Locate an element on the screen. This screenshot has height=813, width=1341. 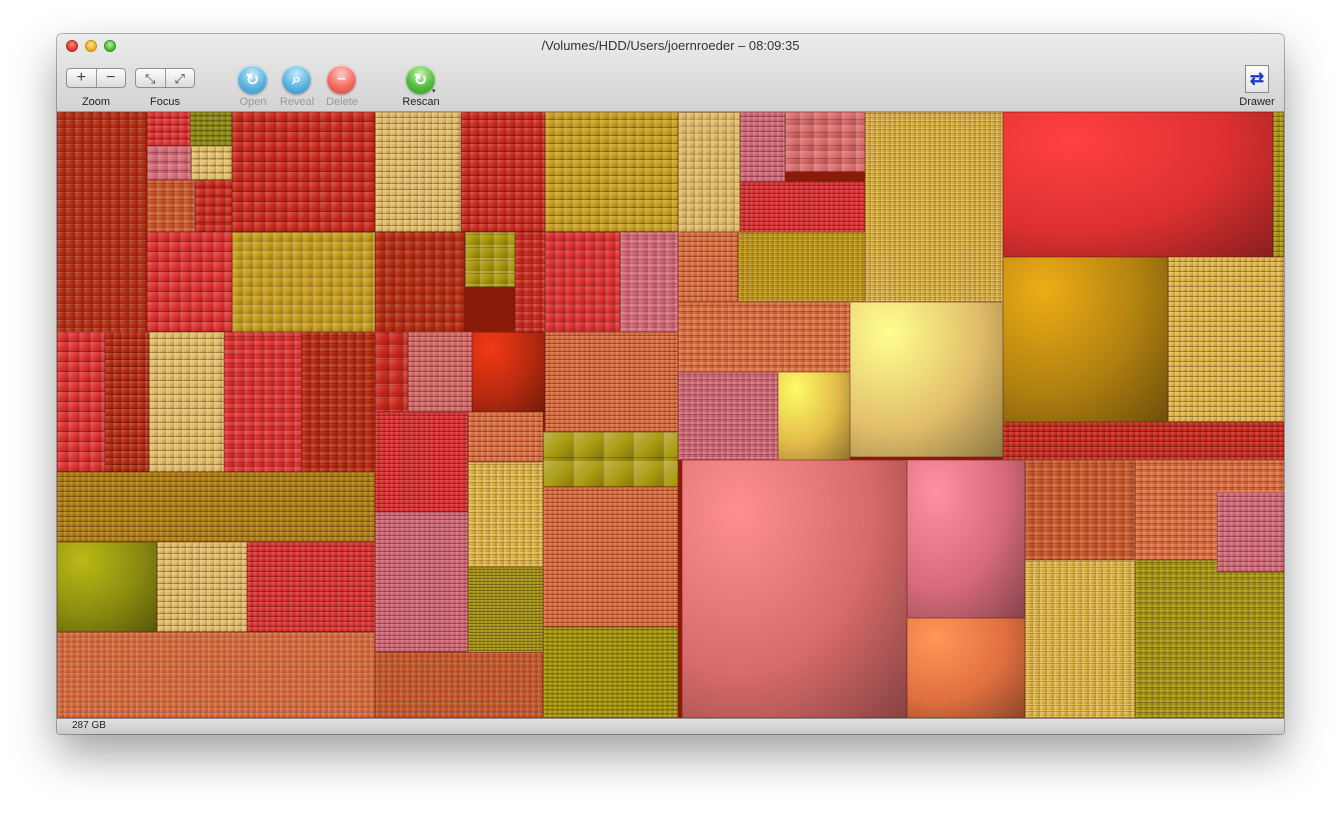
zoom-in-button: + is located at coordinates (81, 78).